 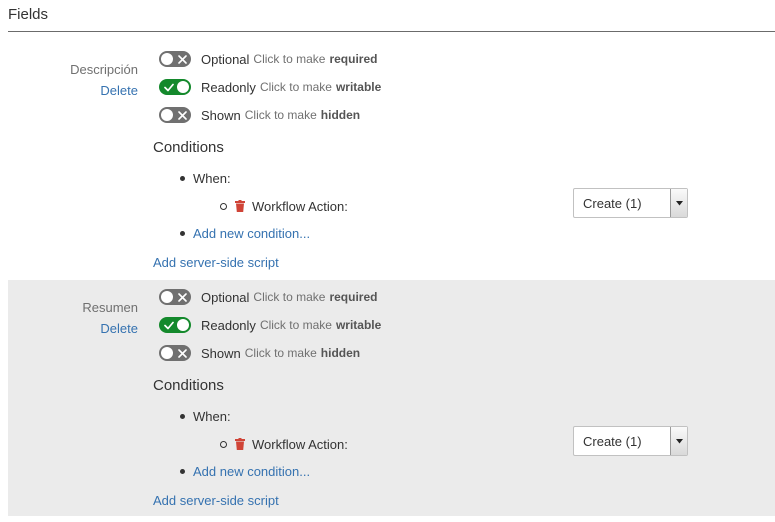 What do you see at coordinates (104, 69) in the screenshot?
I see `field-name: Descripción` at bounding box center [104, 69].